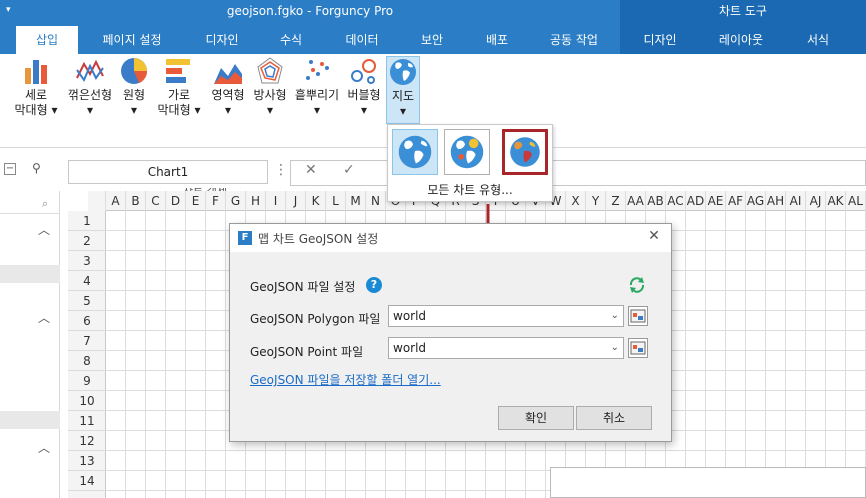 This screenshot has width=866, height=498. Describe the element at coordinates (87, 421) in the screenshot. I see `row-header: 11` at that location.